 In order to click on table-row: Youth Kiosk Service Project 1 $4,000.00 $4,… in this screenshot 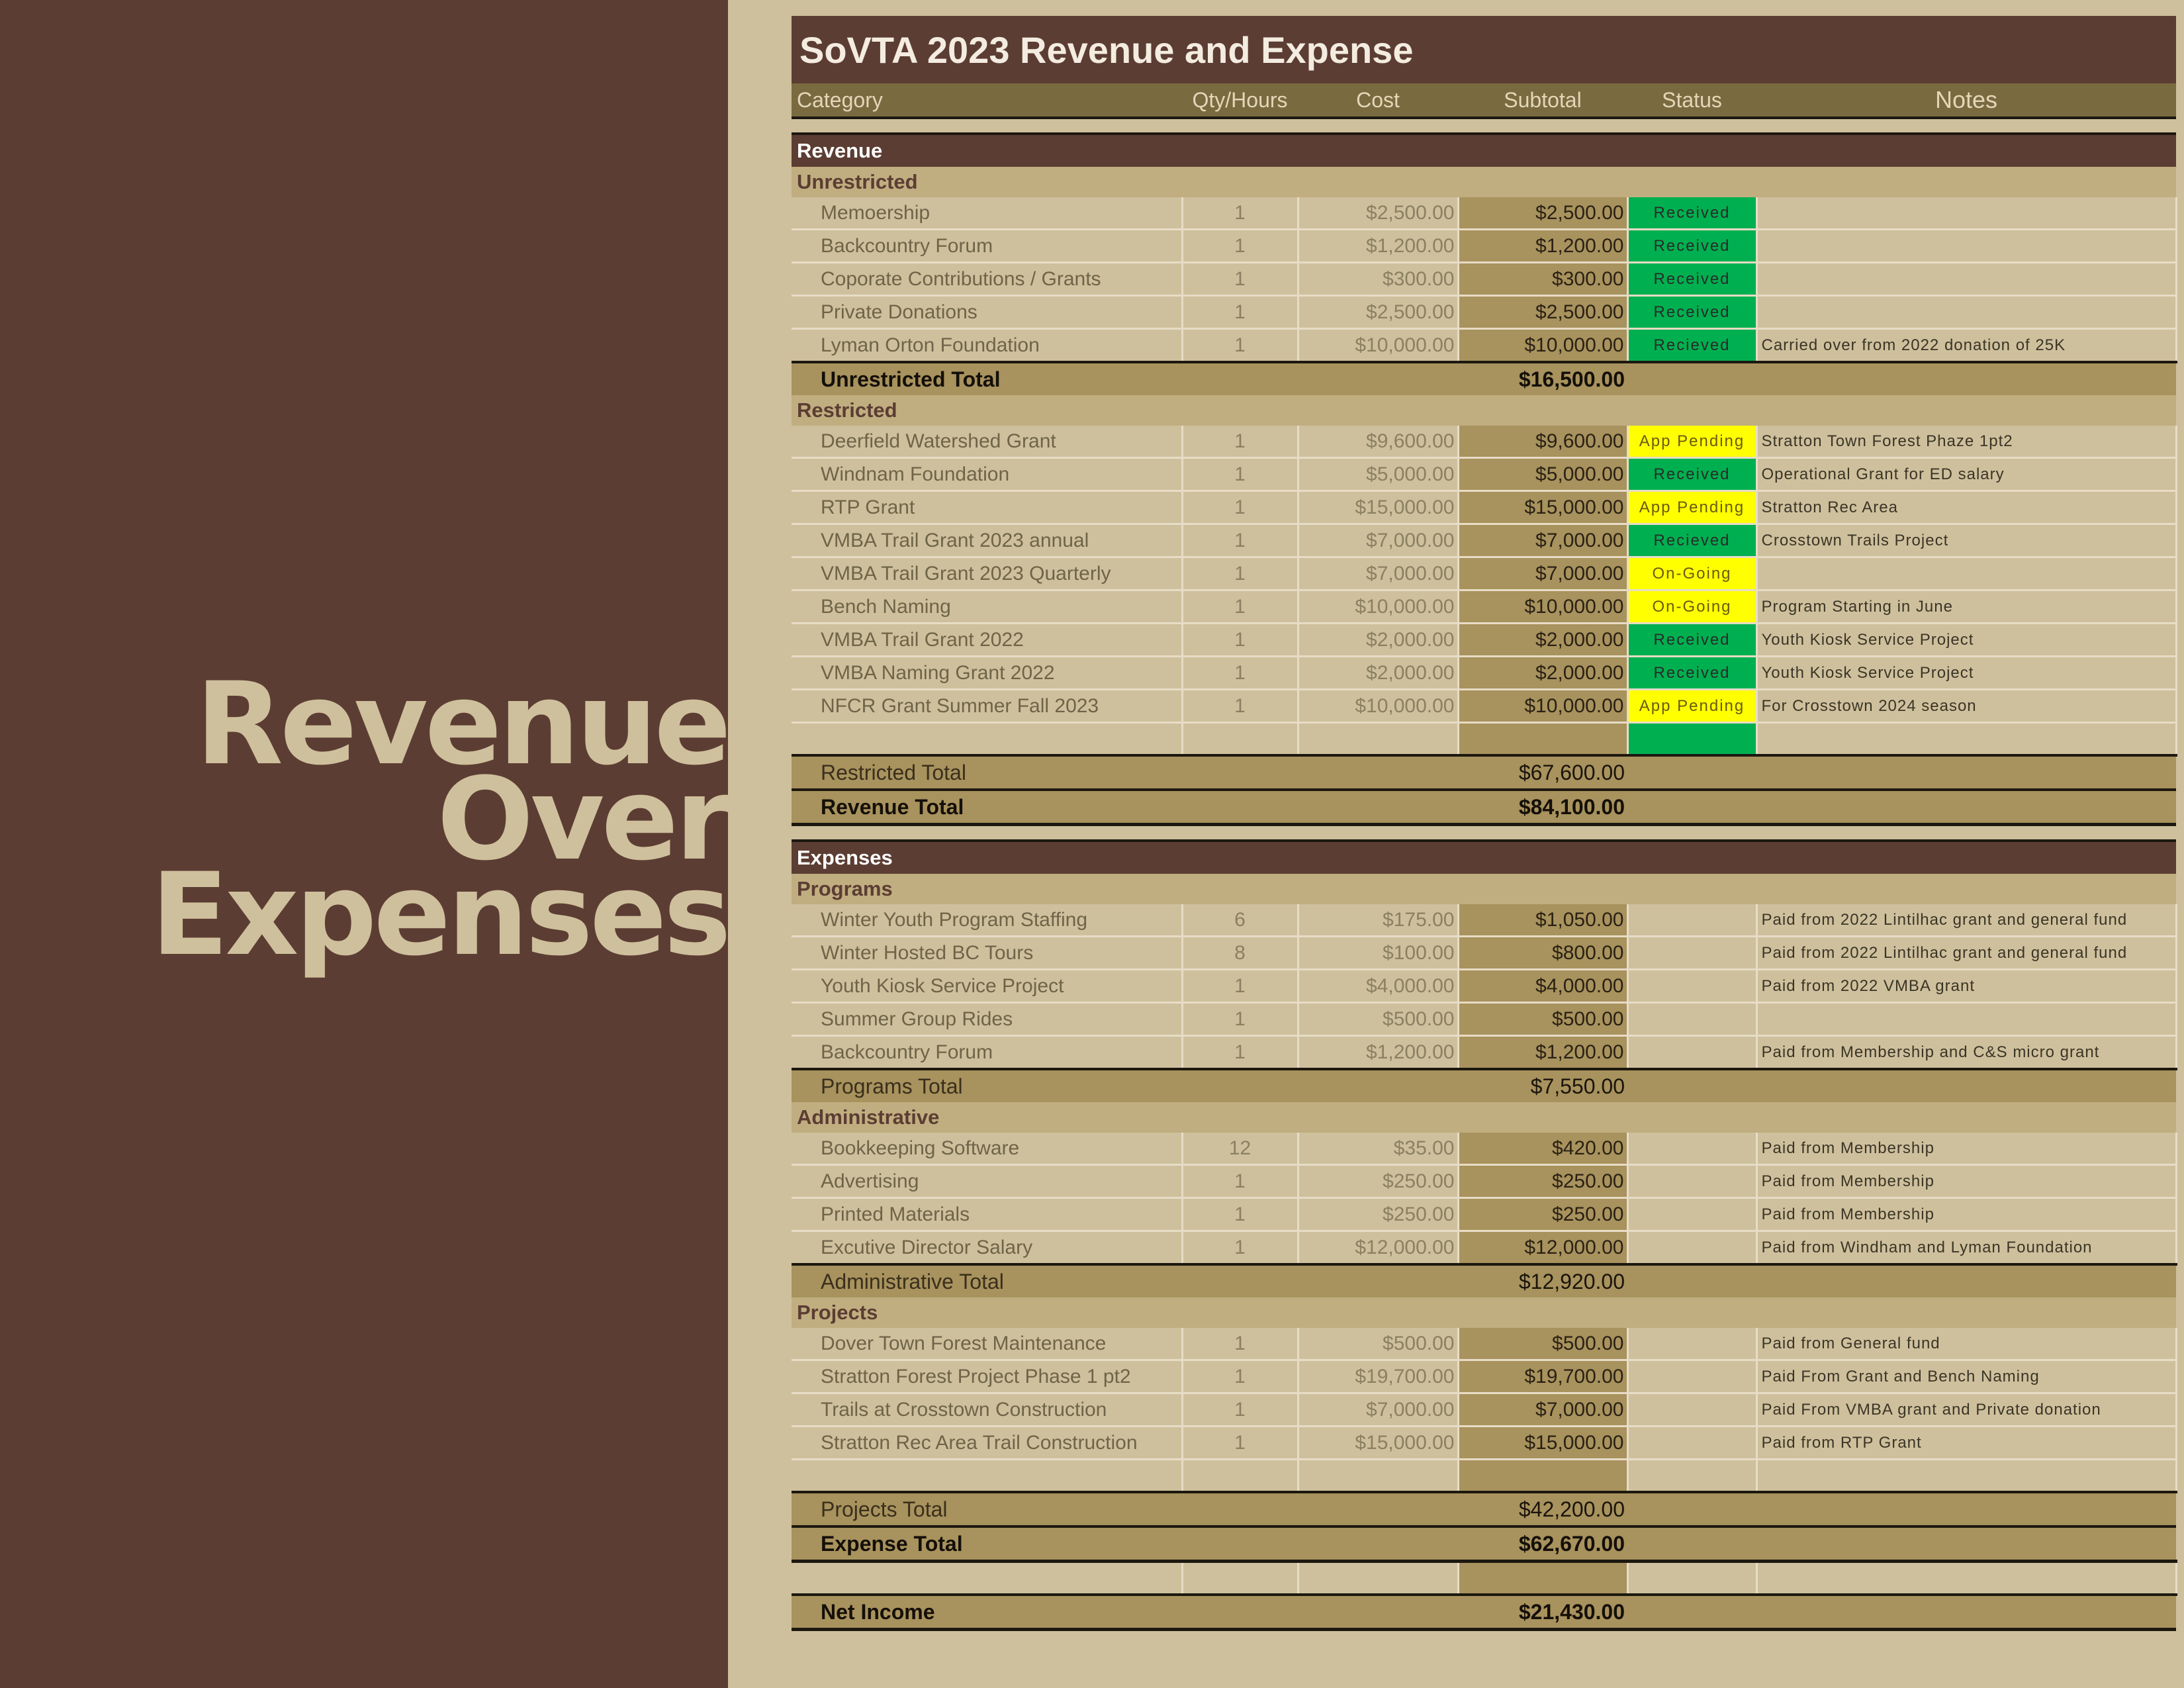, I will do `click(1484, 986)`.